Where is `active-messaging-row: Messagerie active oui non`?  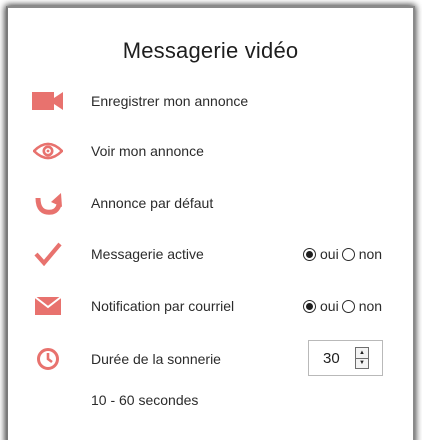
active-messaging-row: Messagerie active oui non is located at coordinates (223, 254).